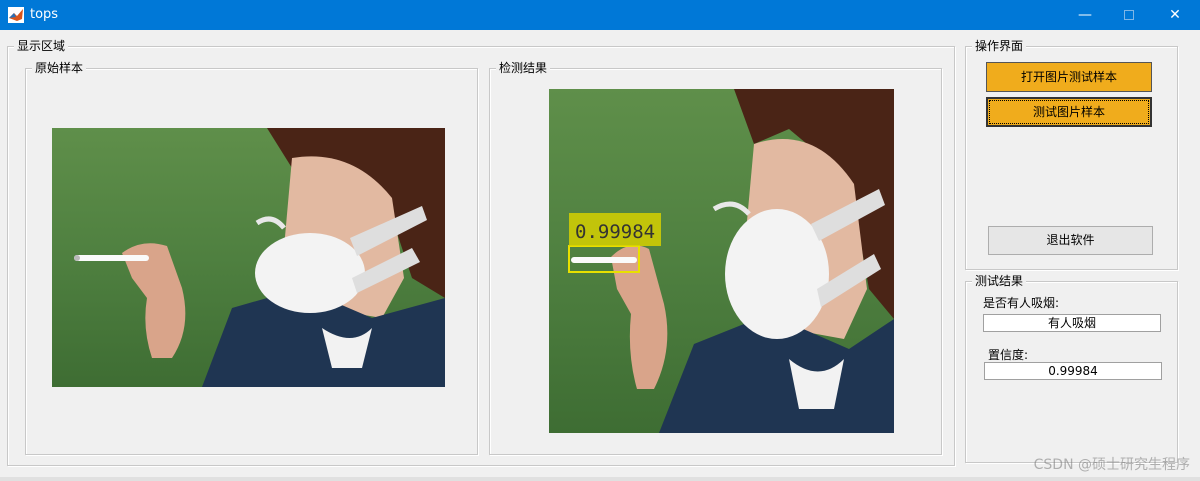  What do you see at coordinates (1070, 240) in the screenshot?
I see `exit-button: 退出软件` at bounding box center [1070, 240].